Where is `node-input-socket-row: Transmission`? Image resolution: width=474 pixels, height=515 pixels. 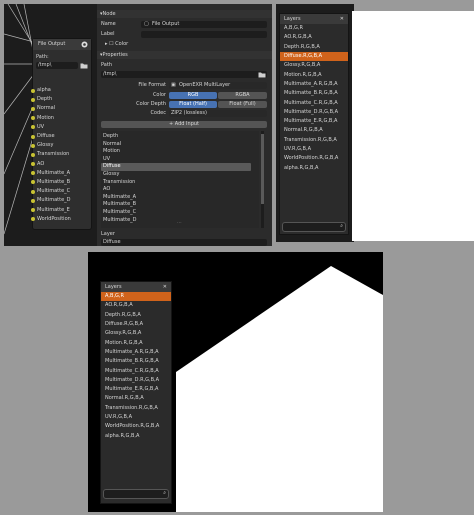 node-input-socket-row: Transmission is located at coordinates (61, 154).